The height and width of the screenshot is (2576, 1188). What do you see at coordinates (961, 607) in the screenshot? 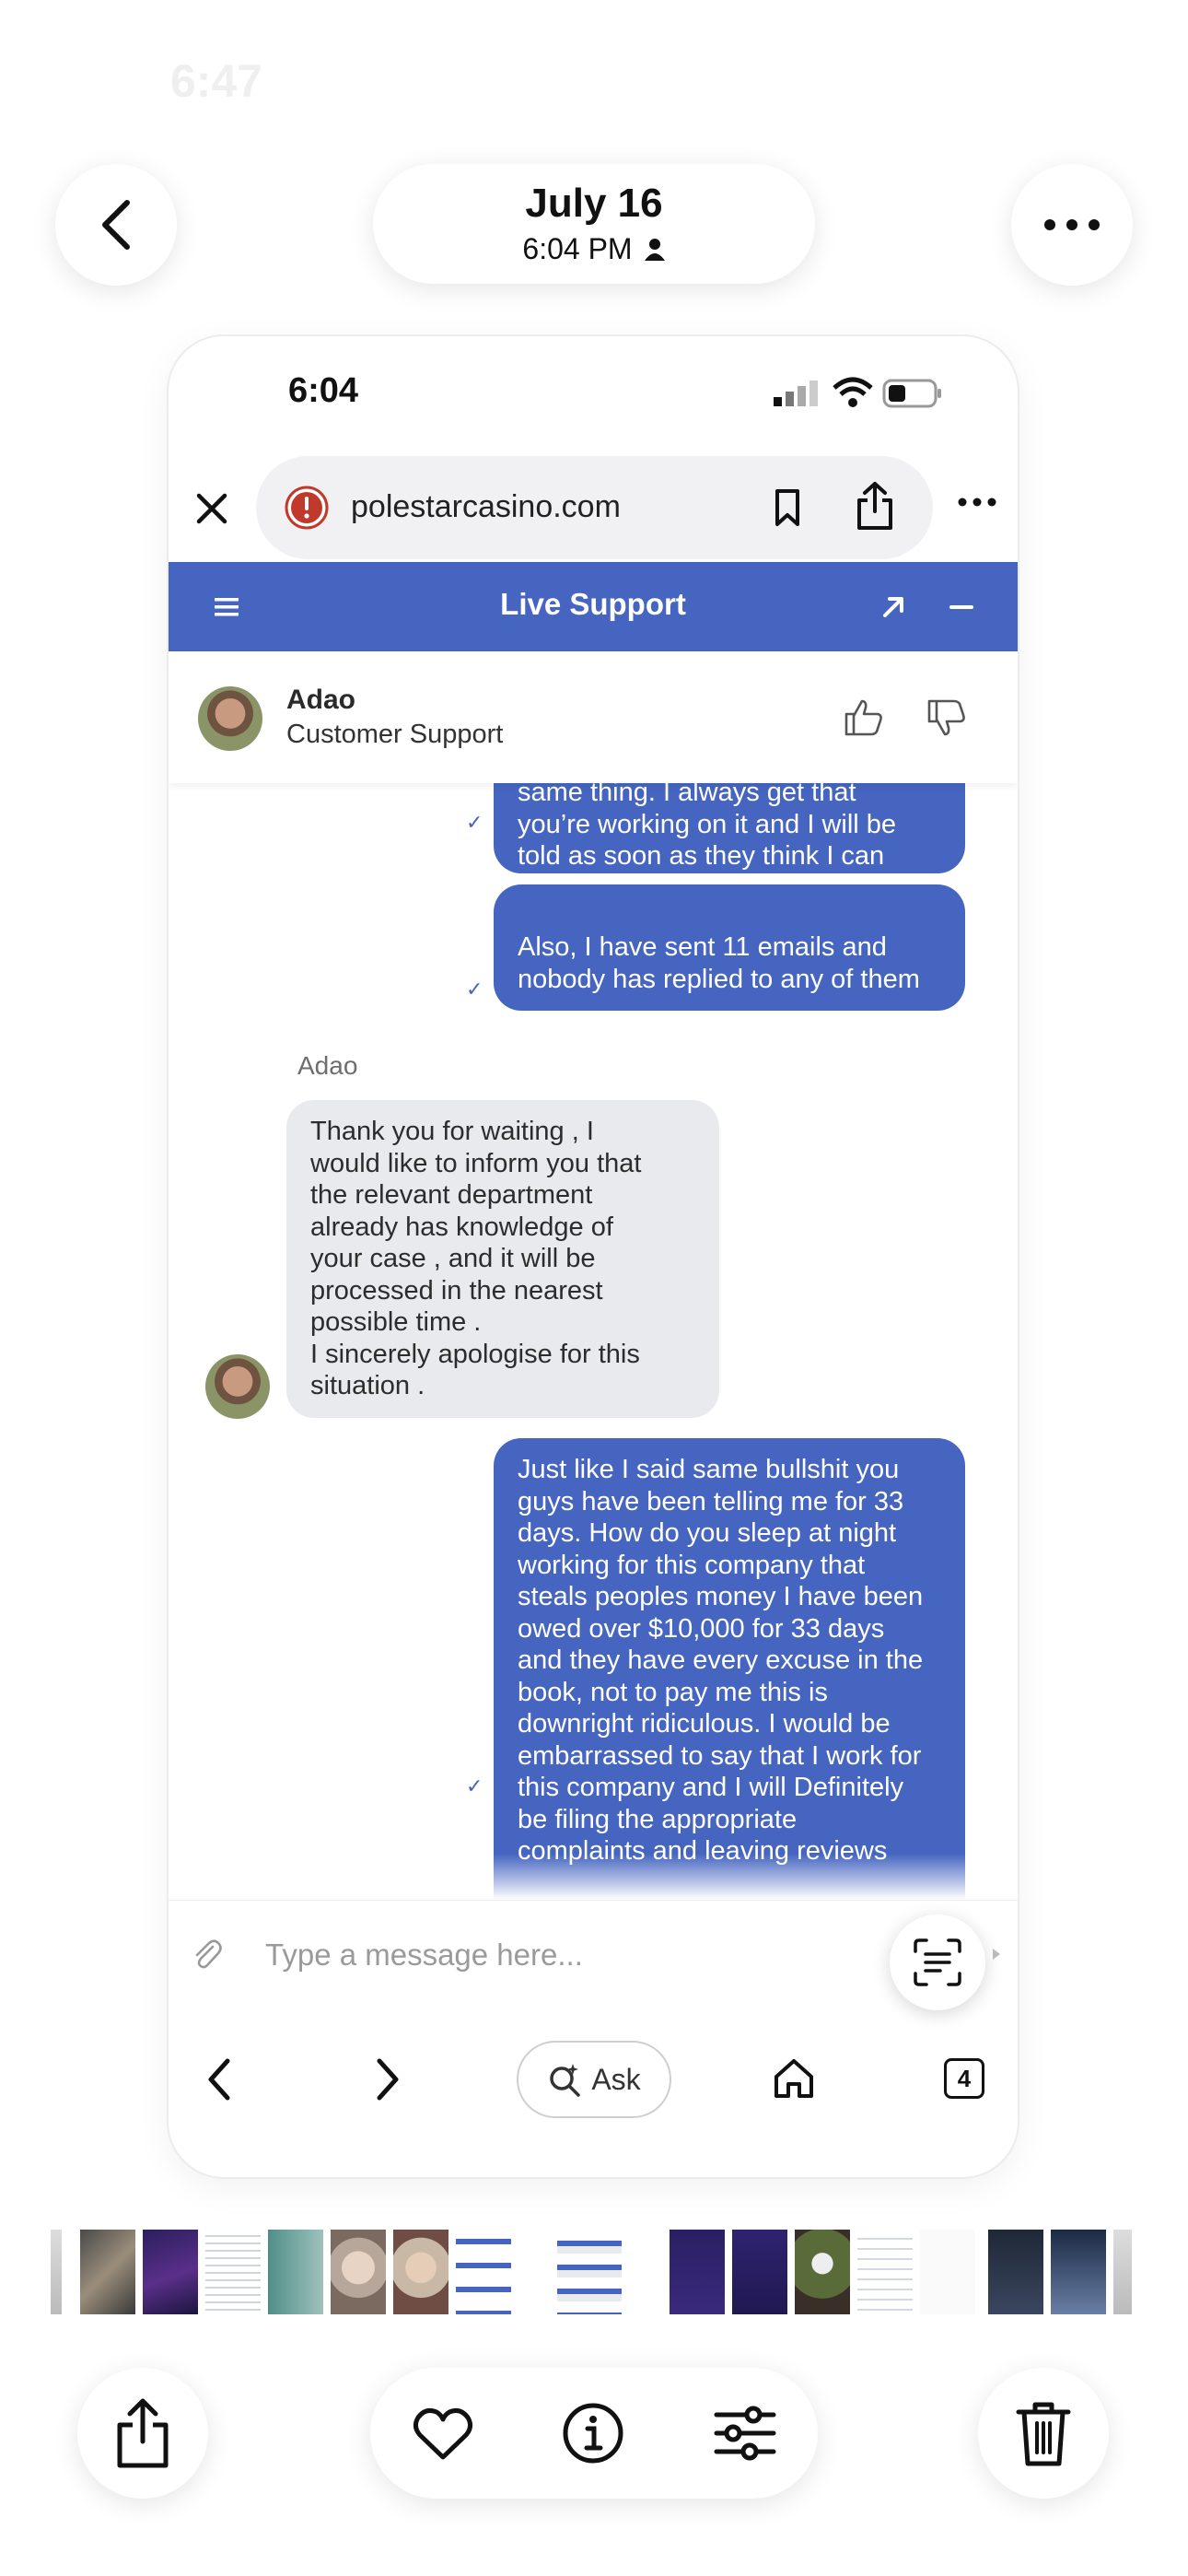
I see `minimize-icon` at bounding box center [961, 607].